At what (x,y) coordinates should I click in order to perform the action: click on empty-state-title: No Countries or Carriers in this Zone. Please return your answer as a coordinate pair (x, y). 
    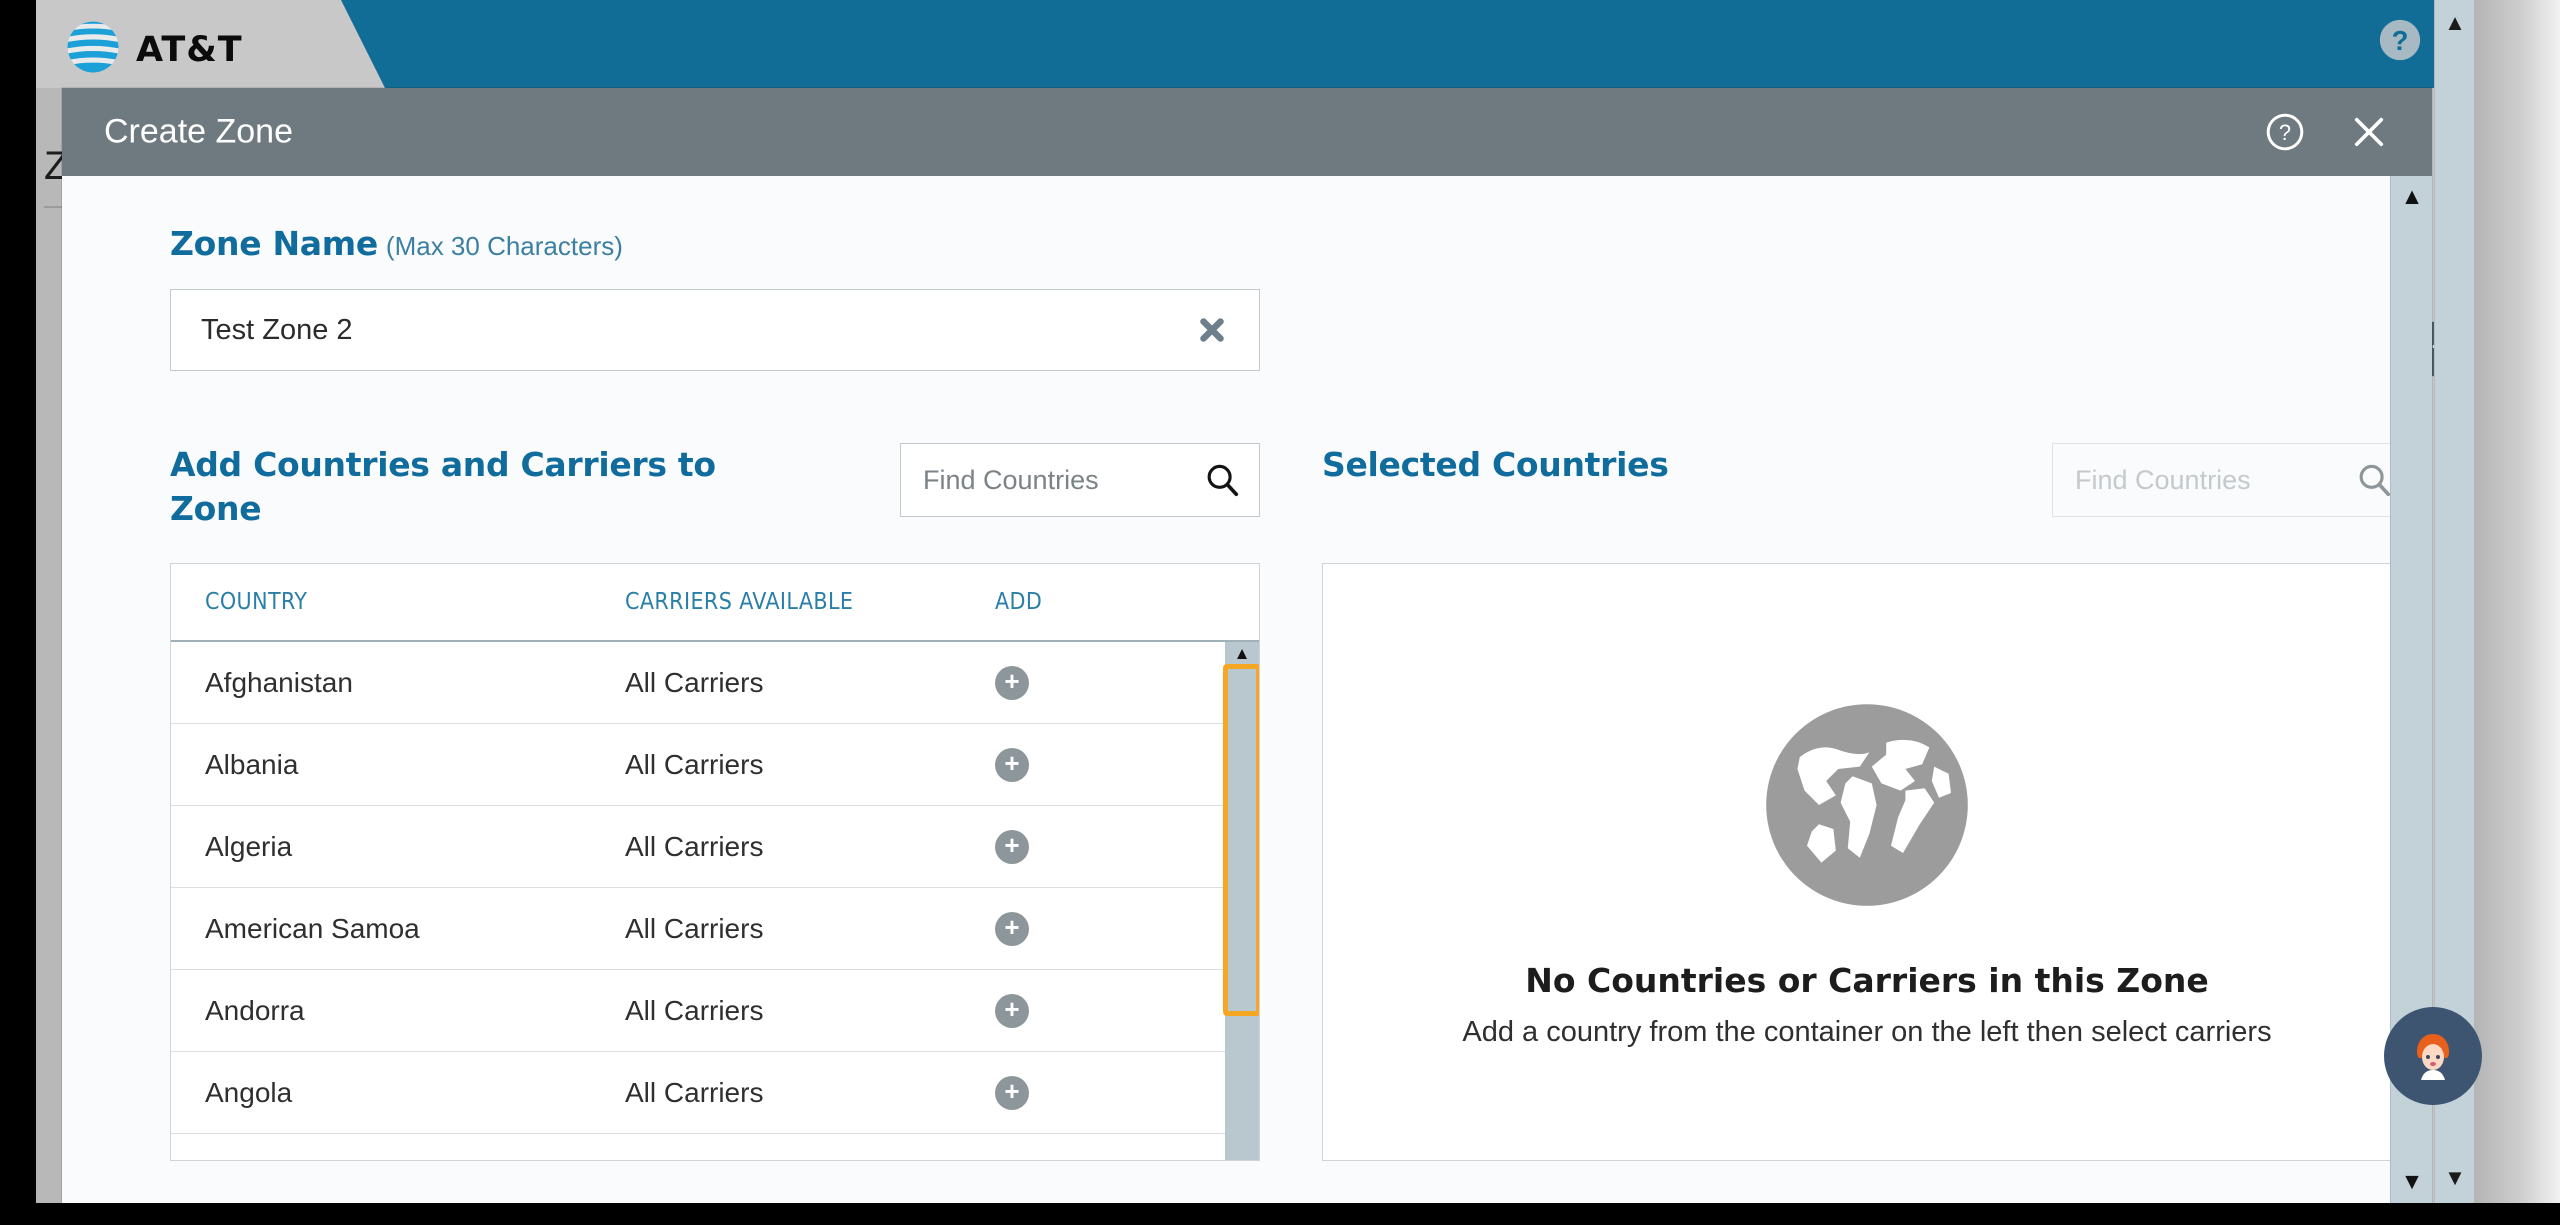
    Looking at the image, I should click on (1867, 980).